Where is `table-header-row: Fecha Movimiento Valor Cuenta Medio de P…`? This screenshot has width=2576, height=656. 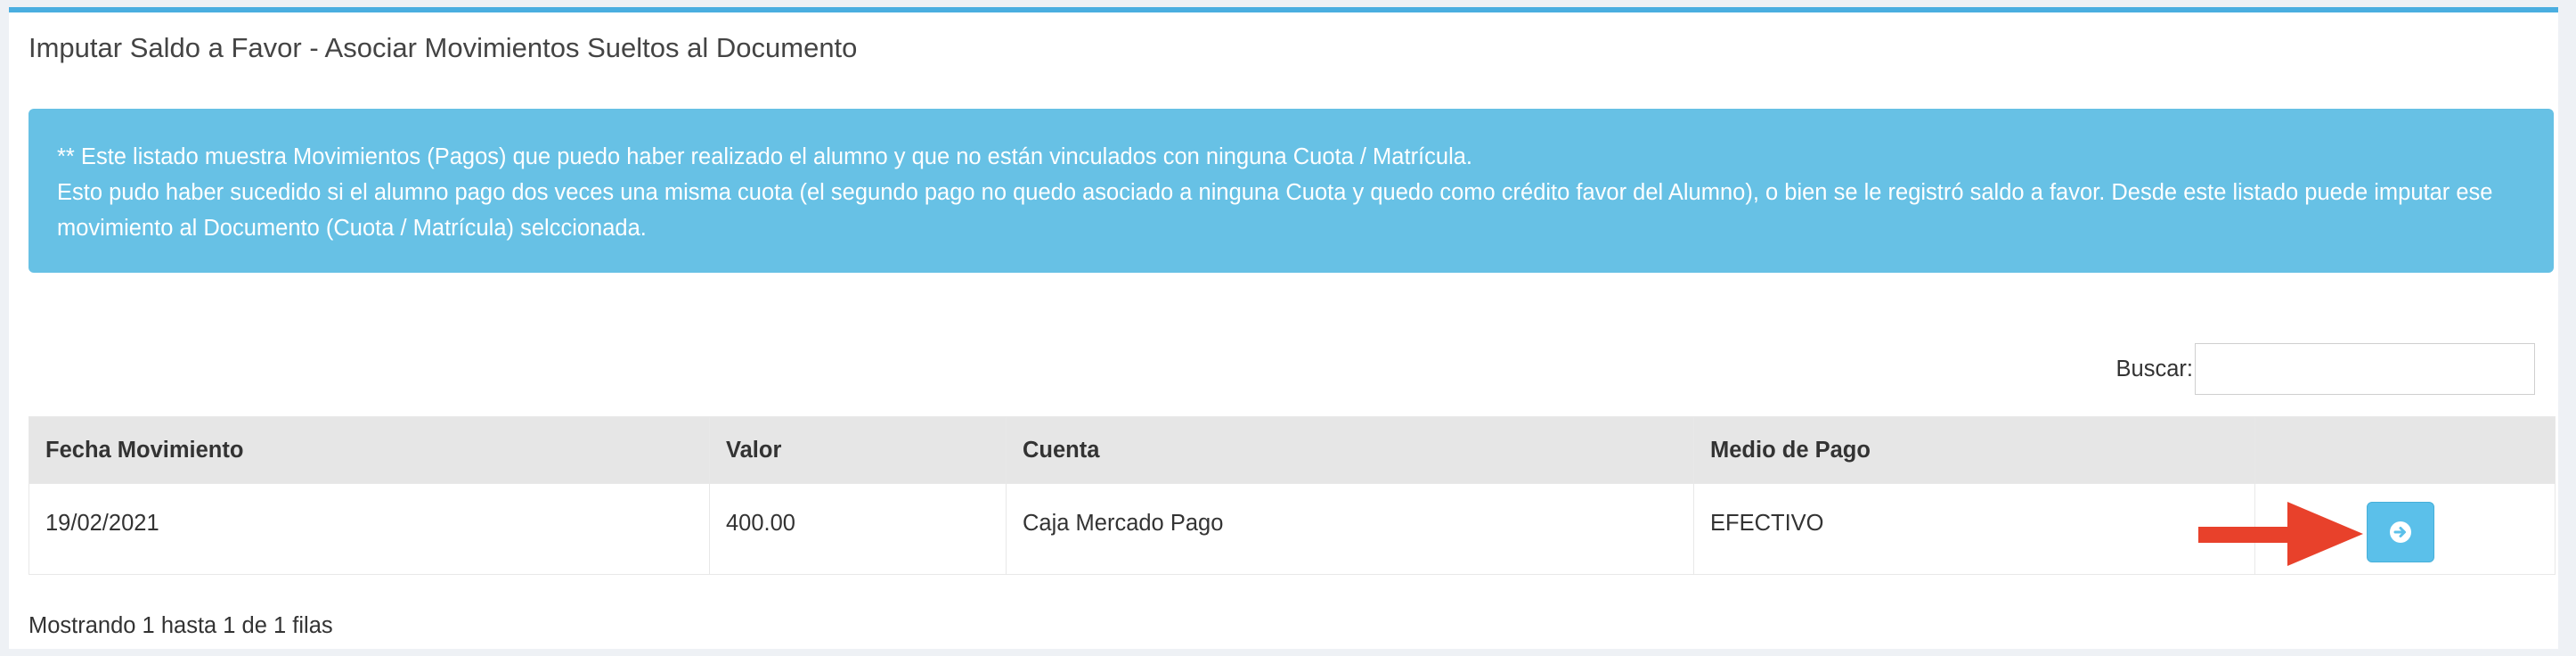
table-header-row: Fecha Movimiento Valor Cuenta Medio de P… is located at coordinates (1293, 450).